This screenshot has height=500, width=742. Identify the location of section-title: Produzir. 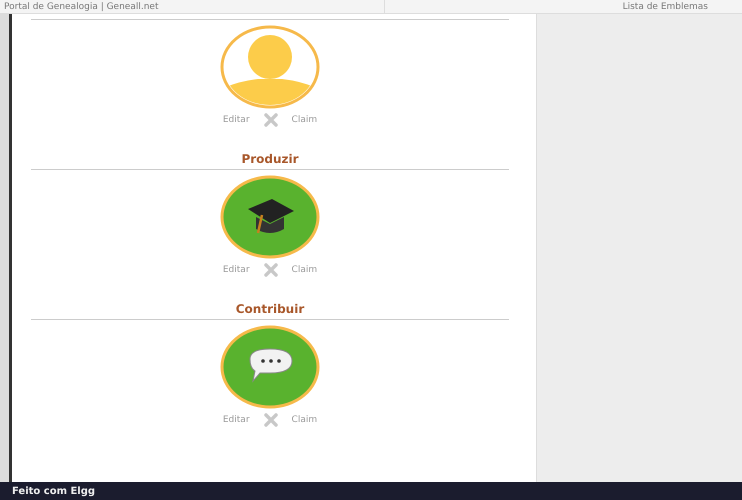
(270, 159).